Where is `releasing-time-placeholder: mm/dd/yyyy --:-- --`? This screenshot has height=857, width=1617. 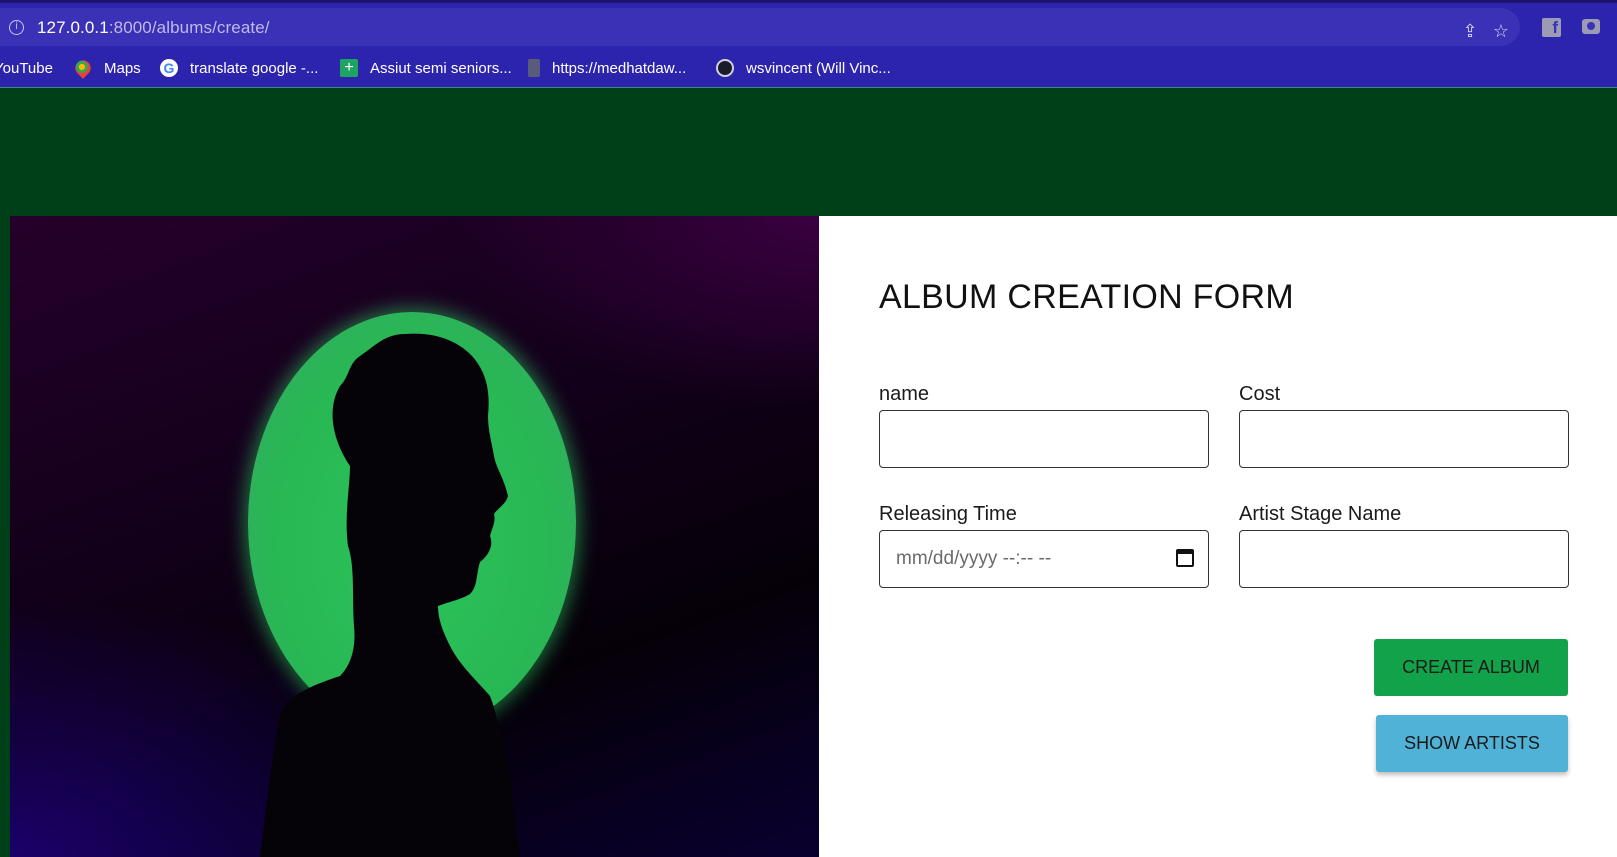 releasing-time-placeholder: mm/dd/yyyy --:-- -- is located at coordinates (974, 558).